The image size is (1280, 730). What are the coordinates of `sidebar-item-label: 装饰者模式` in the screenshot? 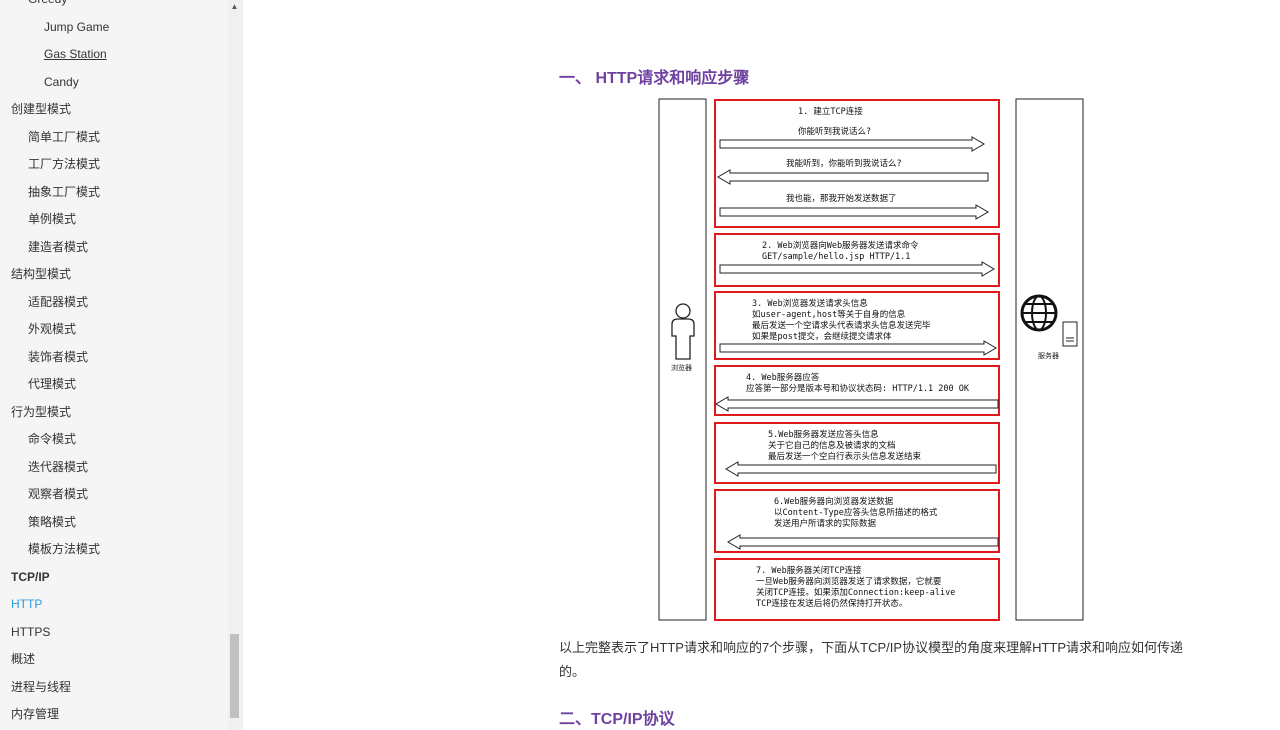 It's located at (58, 356).